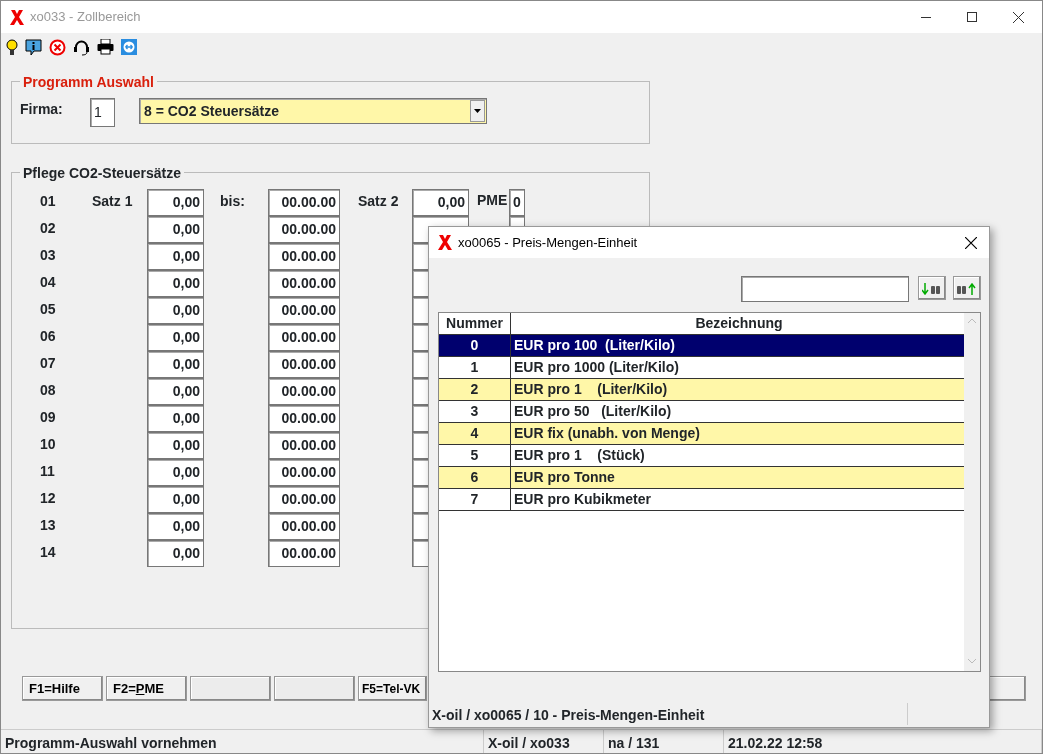 The image size is (1043, 754). I want to click on dropdown-value: 8 = CO2 Steuersätze, so click(211, 111).